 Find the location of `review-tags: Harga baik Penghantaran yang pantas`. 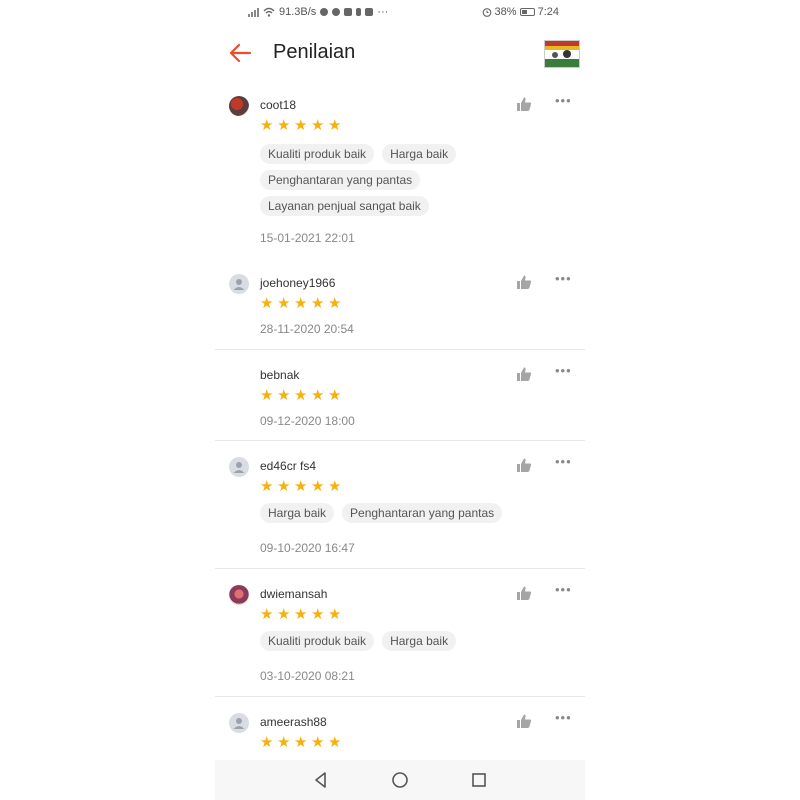

review-tags: Harga baik Penghantaran yang pantas is located at coordinates (410, 516).